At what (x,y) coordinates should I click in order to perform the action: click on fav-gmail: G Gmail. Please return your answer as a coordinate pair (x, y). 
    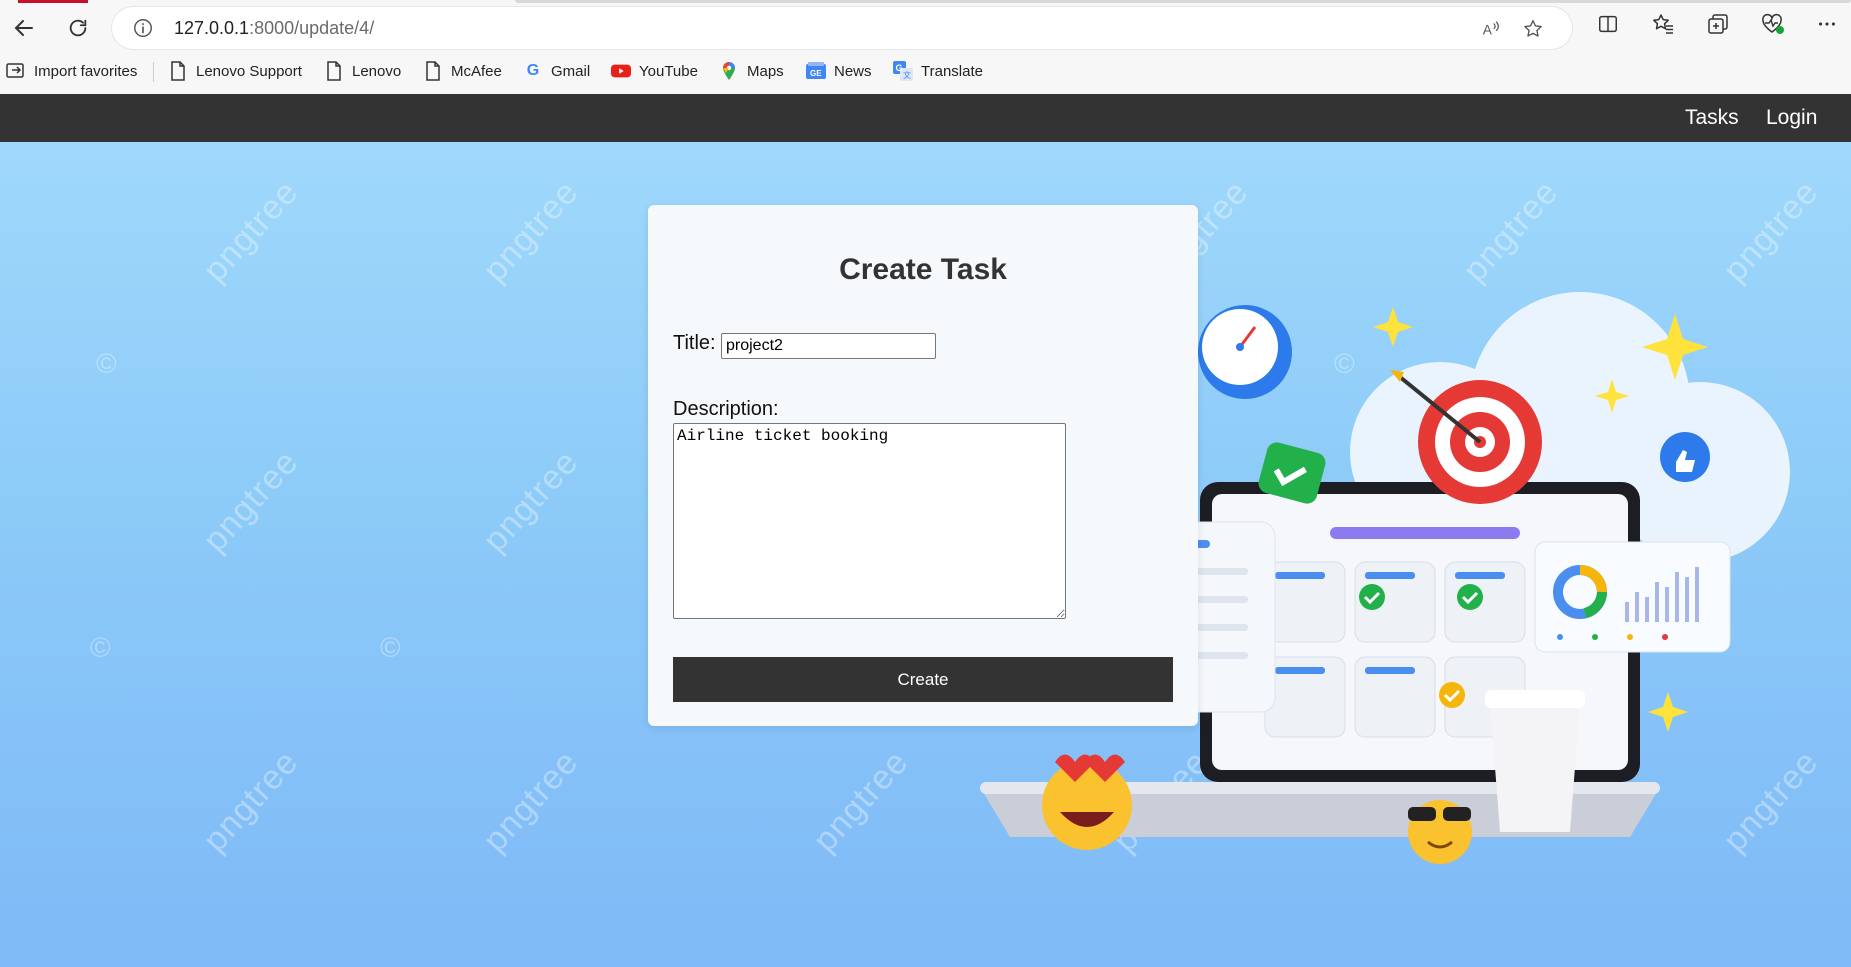
    Looking at the image, I should click on (556, 71).